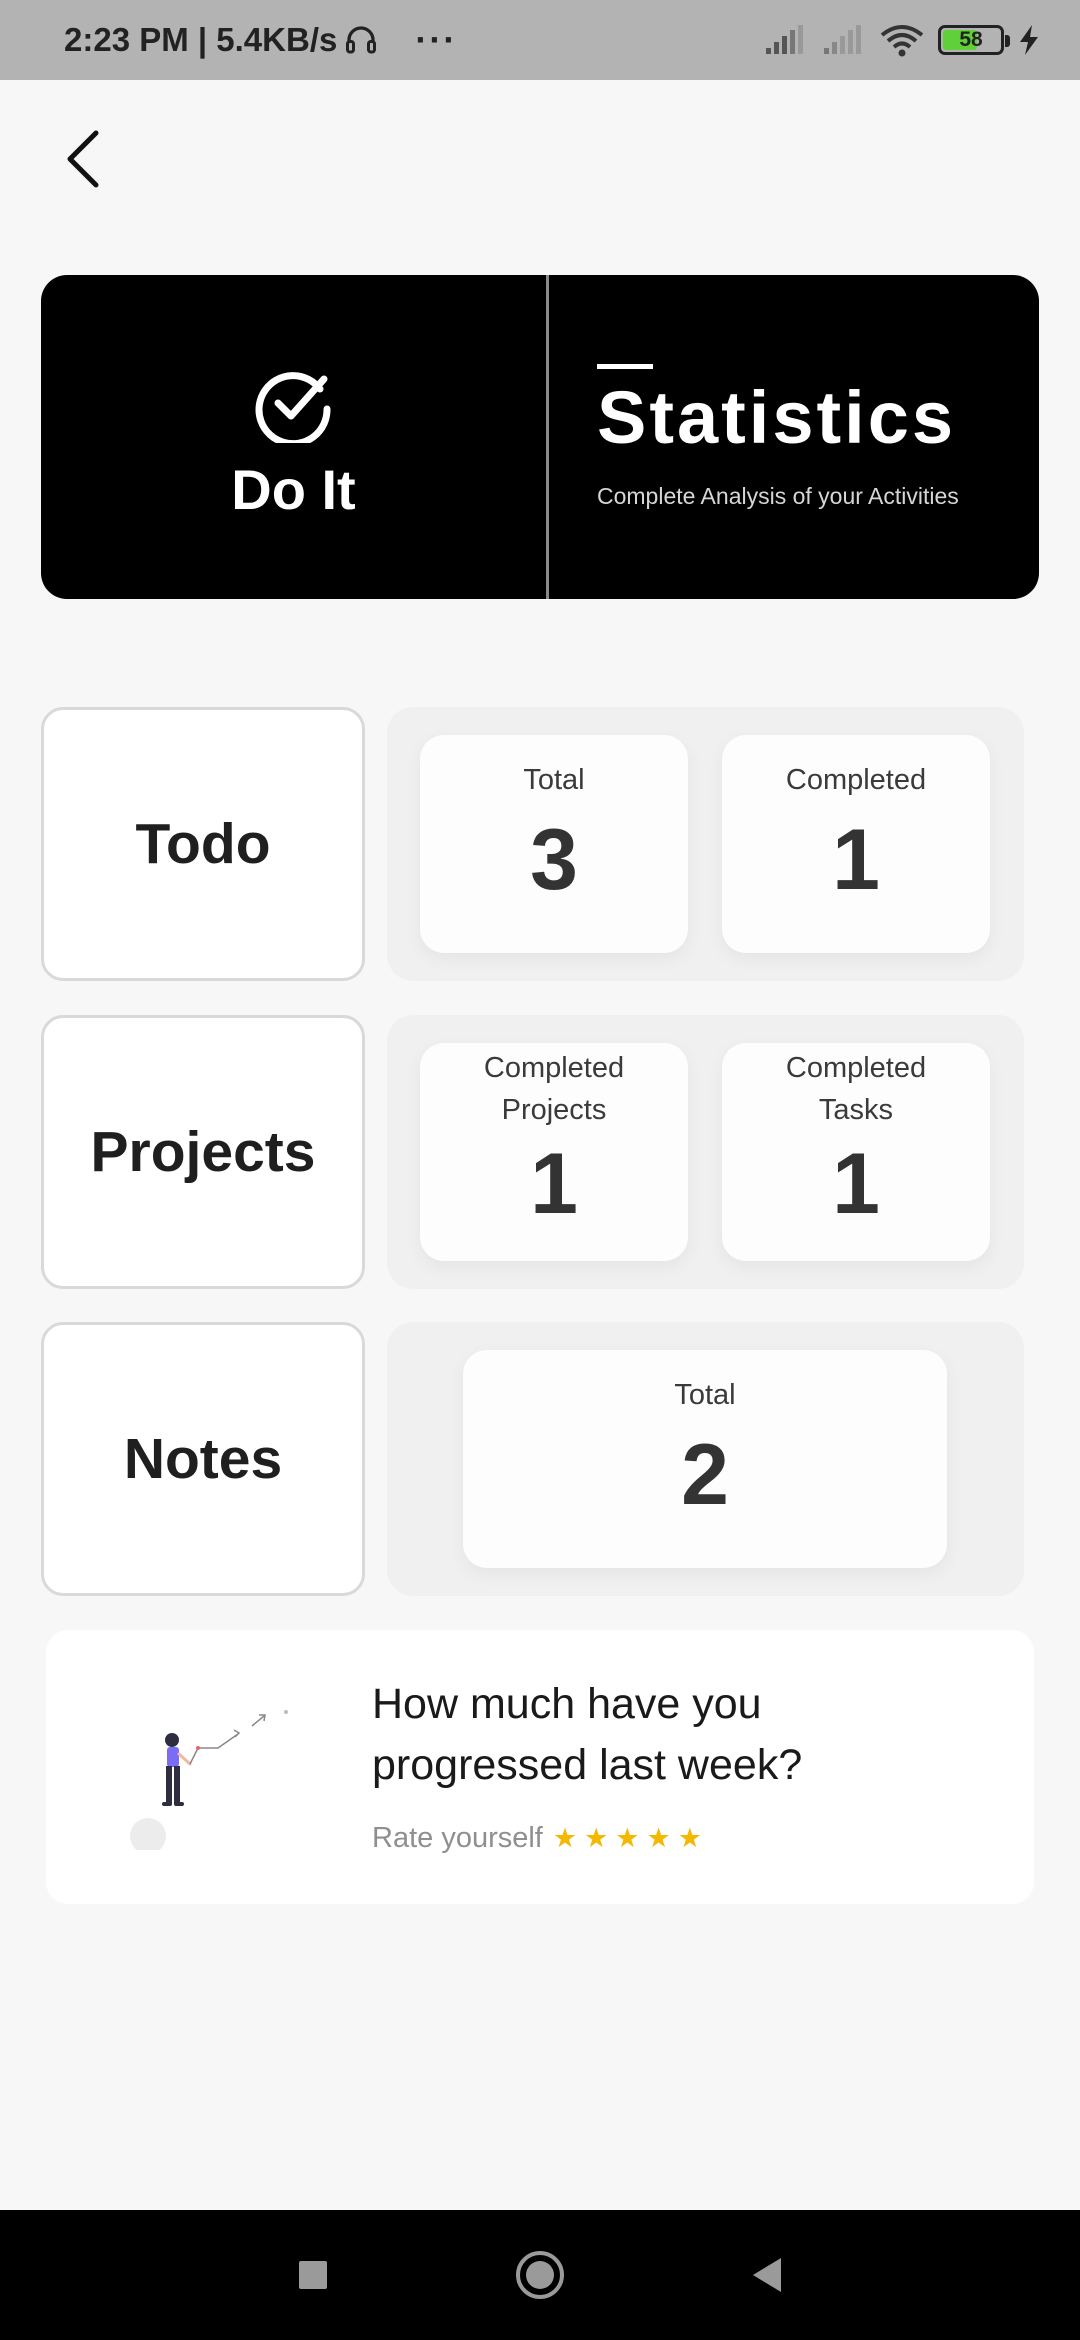 The image size is (1080, 2340). Describe the element at coordinates (554, 860) in the screenshot. I see `stat-value: 3` at that location.